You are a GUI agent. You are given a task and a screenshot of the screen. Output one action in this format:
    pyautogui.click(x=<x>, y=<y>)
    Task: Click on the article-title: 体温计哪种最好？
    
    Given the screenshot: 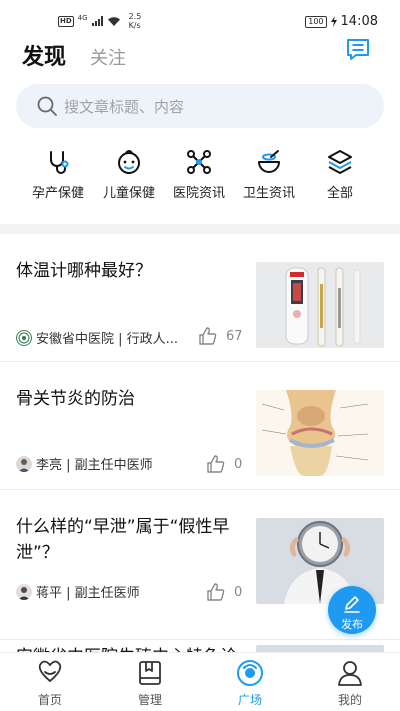 What is the action you would take?
    pyautogui.click(x=84, y=271)
    